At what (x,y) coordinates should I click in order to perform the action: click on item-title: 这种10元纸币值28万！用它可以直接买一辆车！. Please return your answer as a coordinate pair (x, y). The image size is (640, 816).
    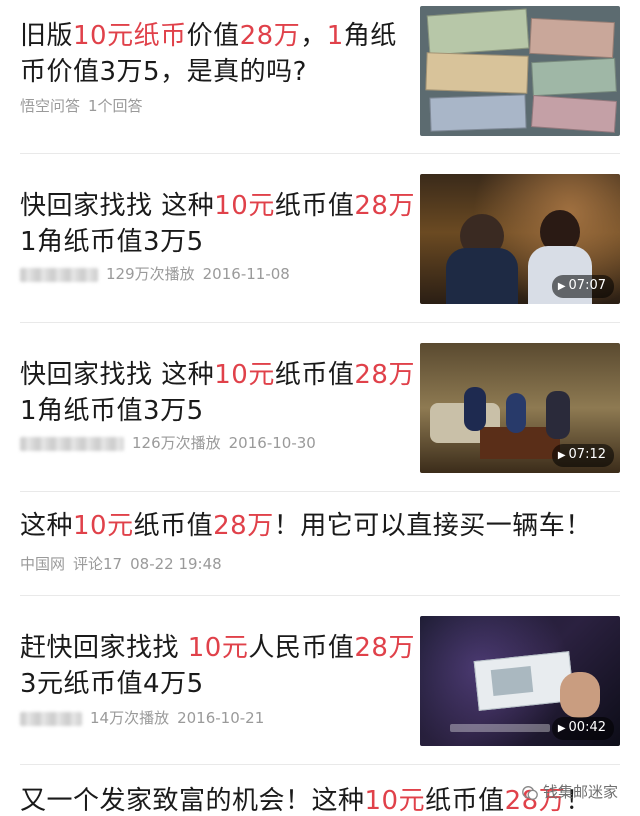
    Looking at the image, I should click on (325, 526).